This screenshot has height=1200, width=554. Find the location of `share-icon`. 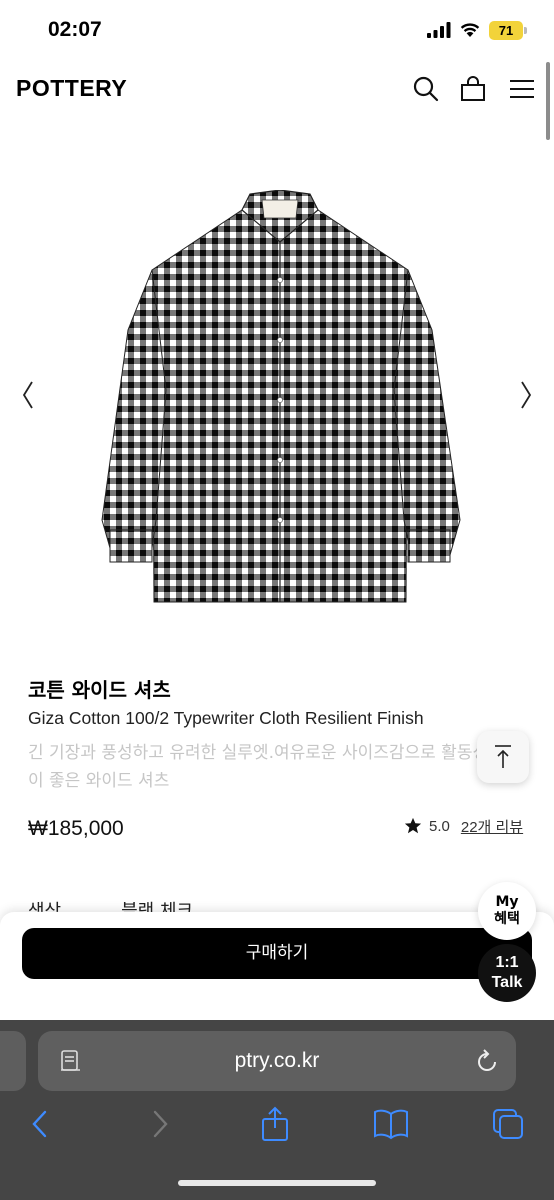

share-icon is located at coordinates (275, 1124).